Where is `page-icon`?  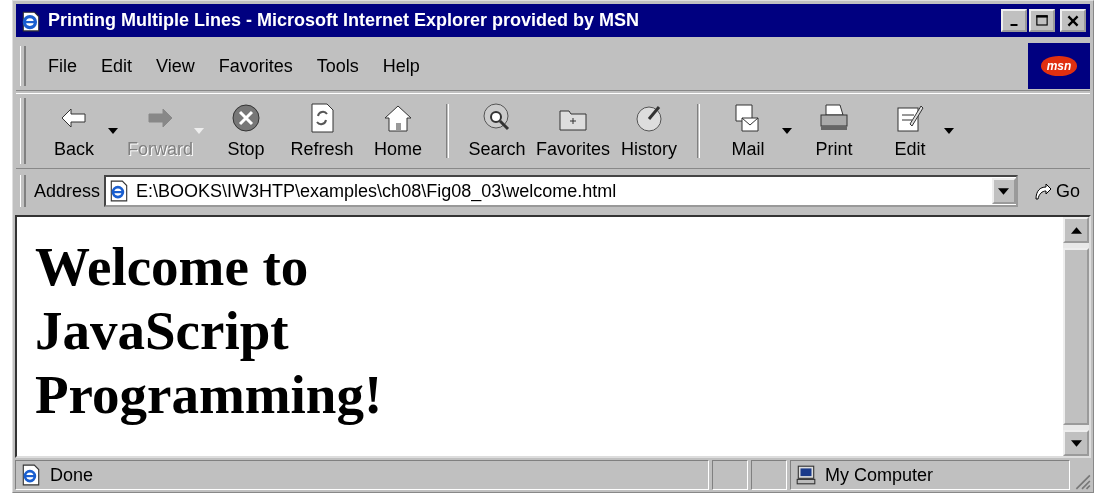 page-icon is located at coordinates (31, 475).